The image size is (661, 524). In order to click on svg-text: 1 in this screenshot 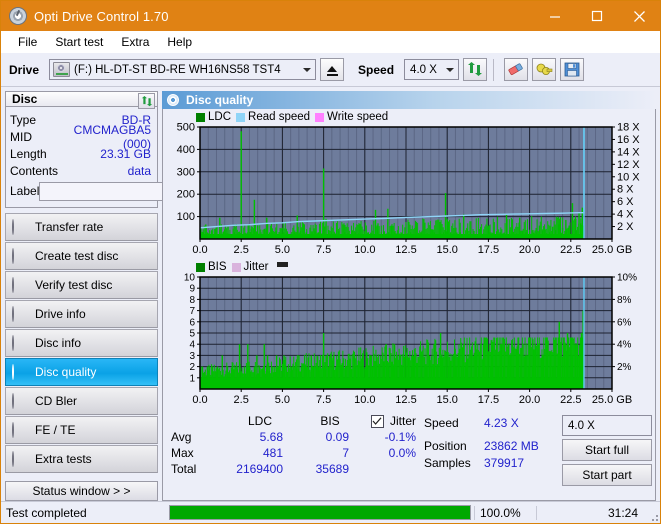, I will do `click(192, 378)`.